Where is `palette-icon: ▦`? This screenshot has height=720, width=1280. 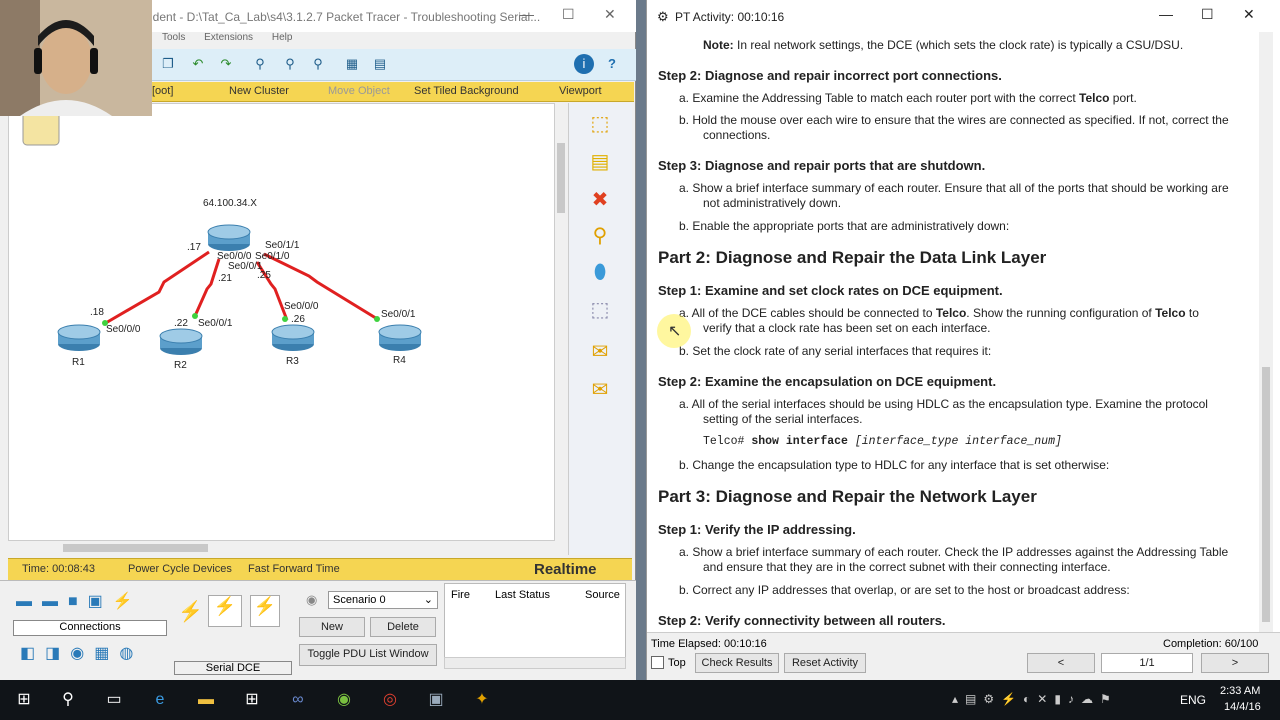
palette-icon: ▦ is located at coordinates (352, 64).